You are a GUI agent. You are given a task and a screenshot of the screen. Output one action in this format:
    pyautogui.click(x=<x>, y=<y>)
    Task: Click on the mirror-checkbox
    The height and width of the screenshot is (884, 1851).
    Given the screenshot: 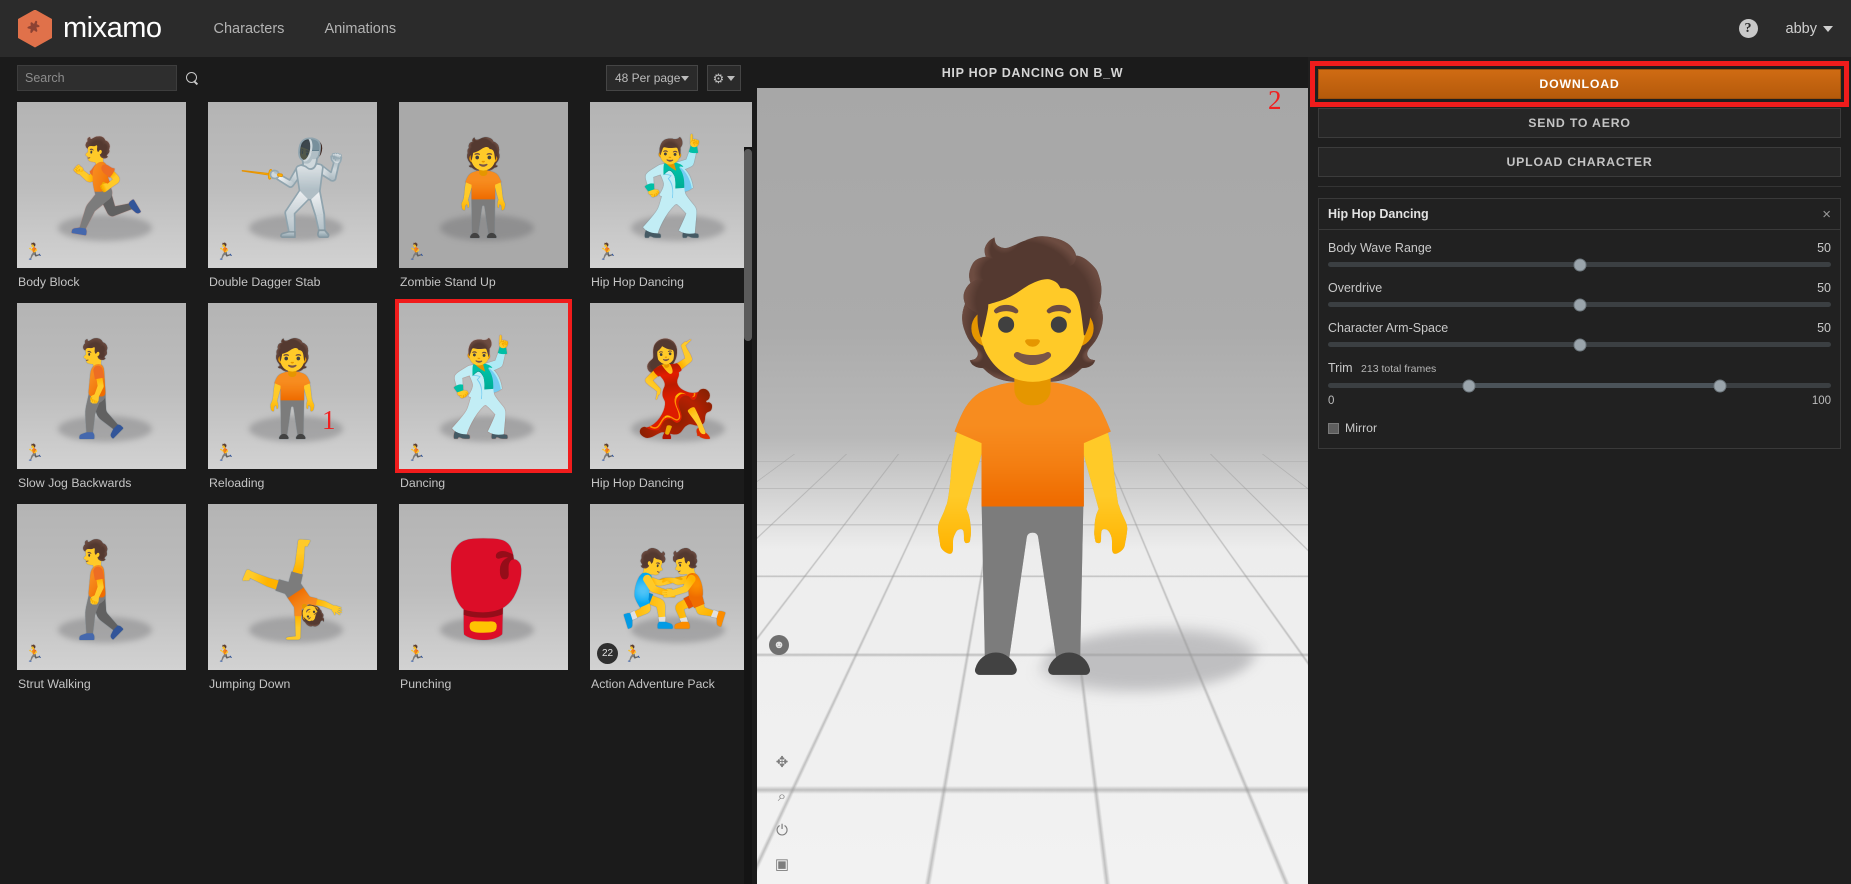 What is the action you would take?
    pyautogui.click(x=1333, y=428)
    